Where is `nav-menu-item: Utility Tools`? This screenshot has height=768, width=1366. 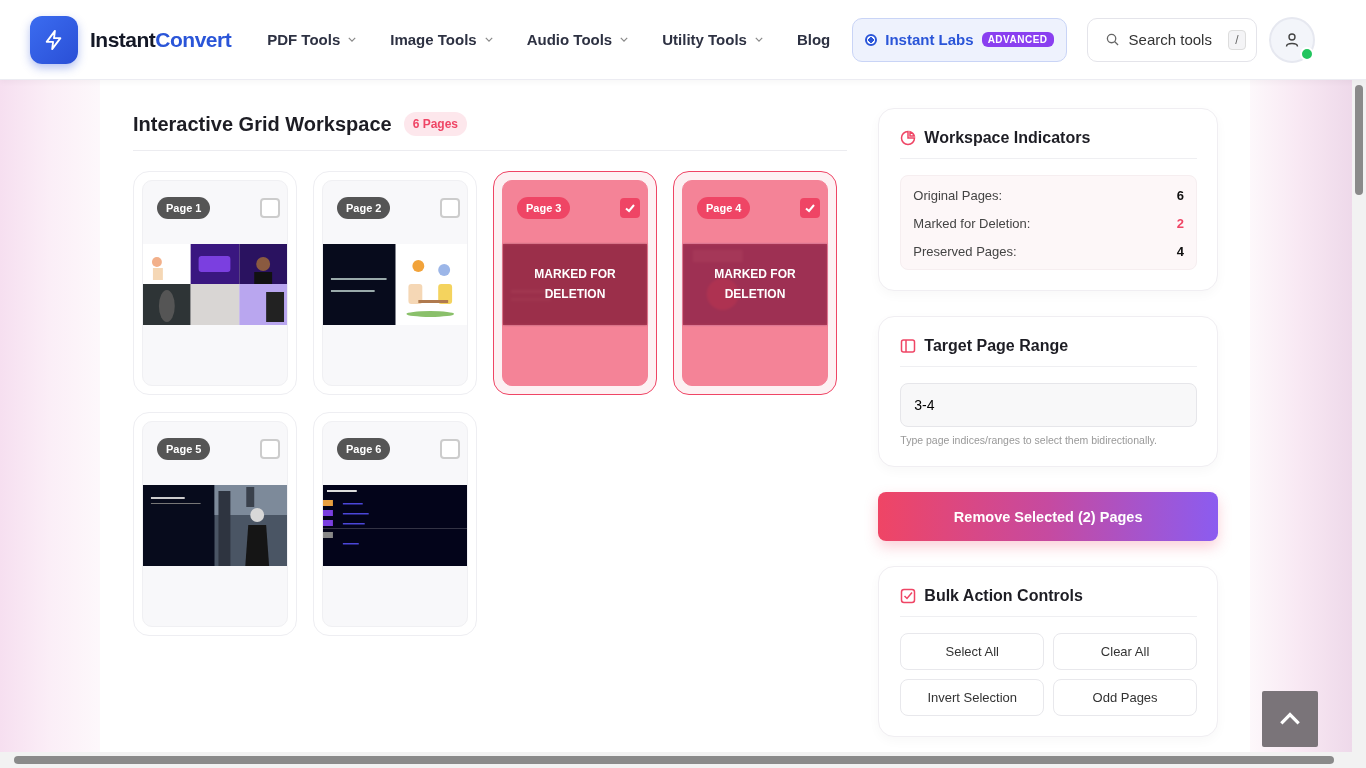 nav-menu-item: Utility Tools is located at coordinates (712, 39).